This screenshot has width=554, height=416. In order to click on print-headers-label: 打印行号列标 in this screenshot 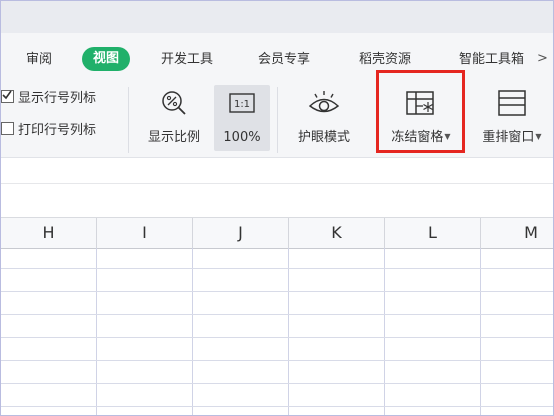, I will do `click(57, 130)`.